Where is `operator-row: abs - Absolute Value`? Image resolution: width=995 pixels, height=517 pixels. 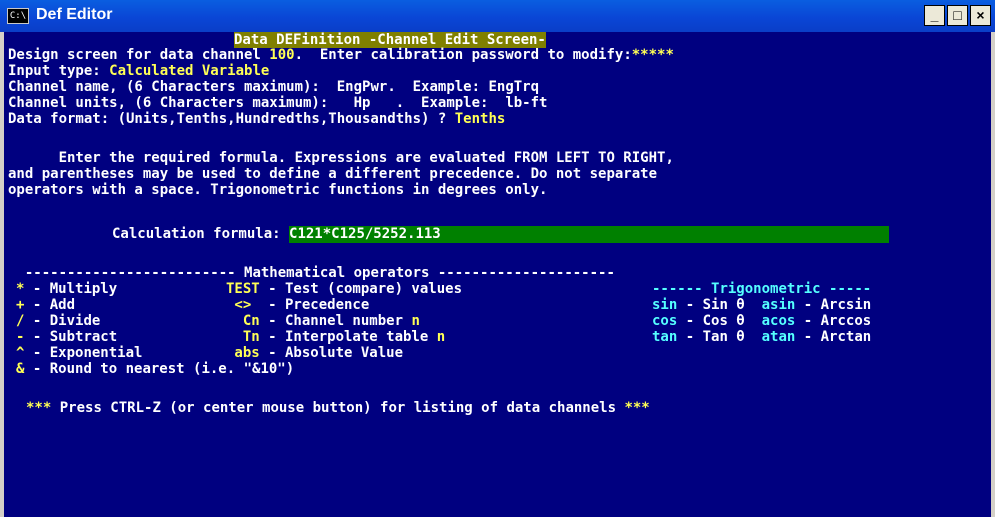 operator-row: abs - Absolute Value is located at coordinates (314, 353).